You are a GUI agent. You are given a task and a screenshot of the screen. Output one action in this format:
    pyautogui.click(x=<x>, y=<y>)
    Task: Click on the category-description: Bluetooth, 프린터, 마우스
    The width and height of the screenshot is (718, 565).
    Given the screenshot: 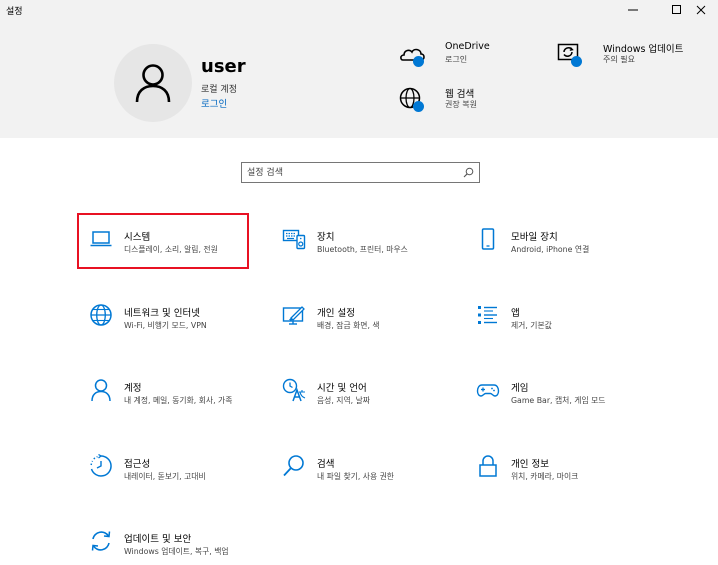 What is the action you would take?
    pyautogui.click(x=362, y=249)
    